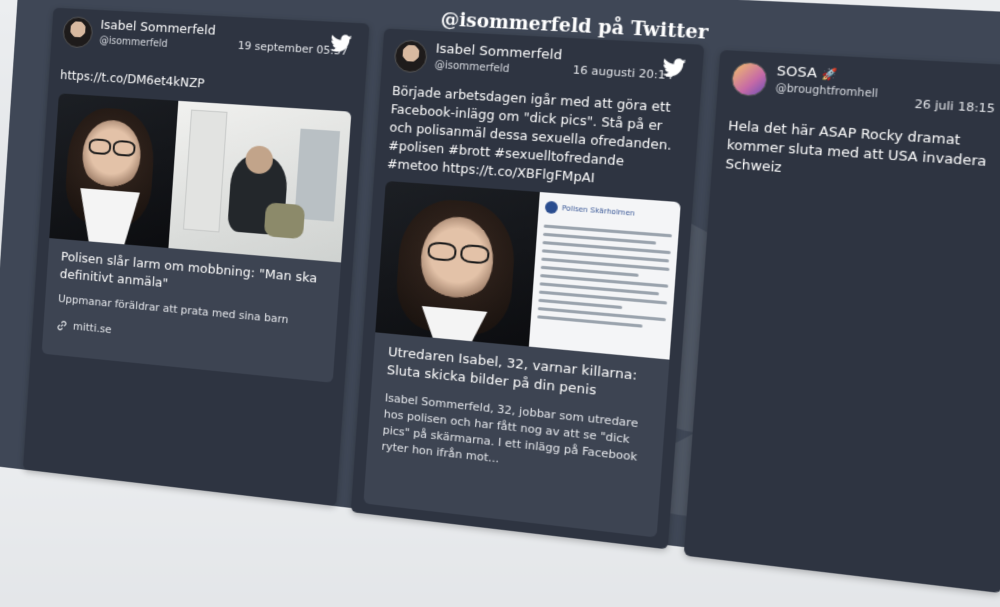 The width and height of the screenshot is (1000, 607). What do you see at coordinates (260, 181) in the screenshot?
I see `article-photo-hallway` at bounding box center [260, 181].